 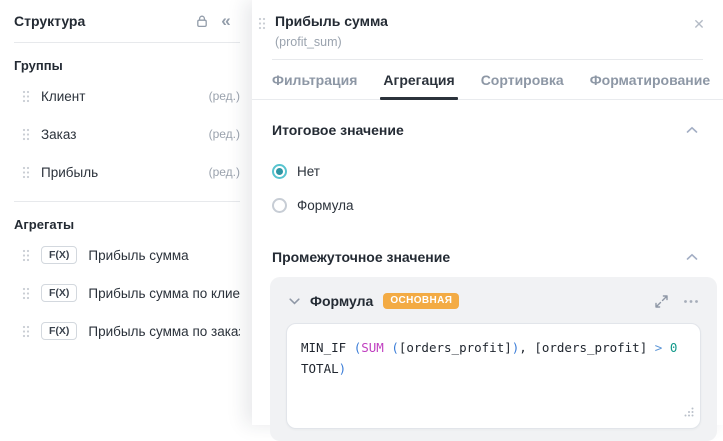 What do you see at coordinates (661, 301) in the screenshot?
I see `expand-icon` at bounding box center [661, 301].